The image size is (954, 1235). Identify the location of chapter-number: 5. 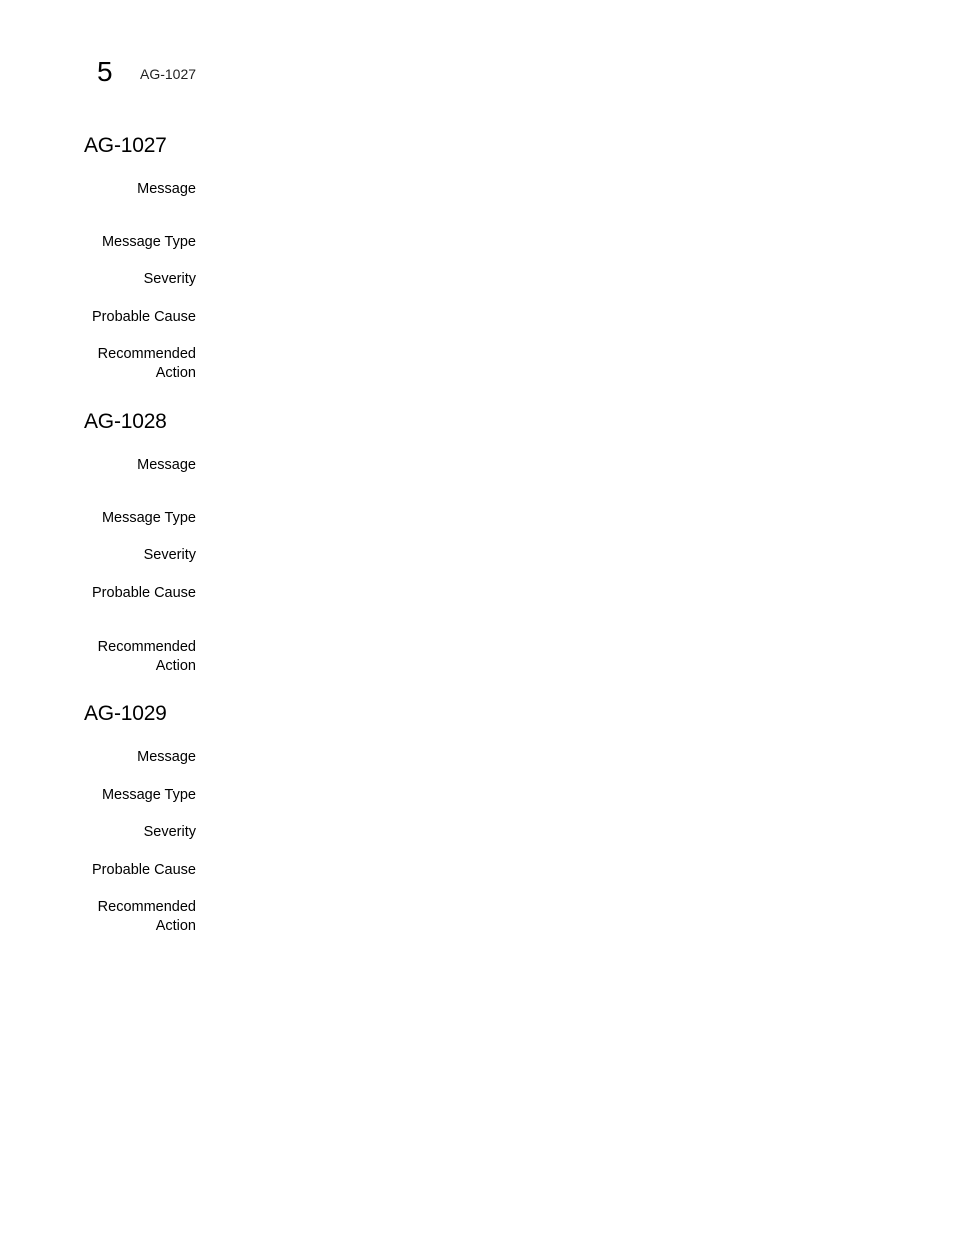
(105, 71).